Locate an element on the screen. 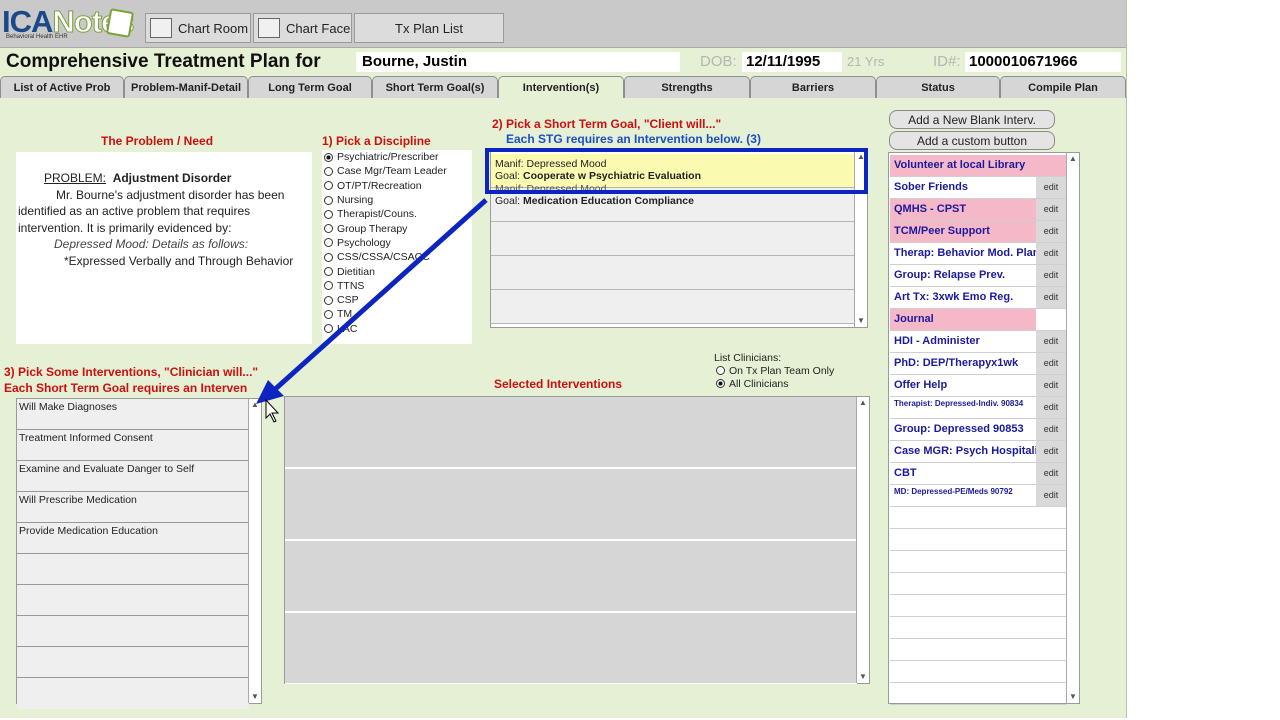 This screenshot has width=1280, height=720. custom-intervention-button: Group: Relapse Prev. edit is located at coordinates (978, 276).